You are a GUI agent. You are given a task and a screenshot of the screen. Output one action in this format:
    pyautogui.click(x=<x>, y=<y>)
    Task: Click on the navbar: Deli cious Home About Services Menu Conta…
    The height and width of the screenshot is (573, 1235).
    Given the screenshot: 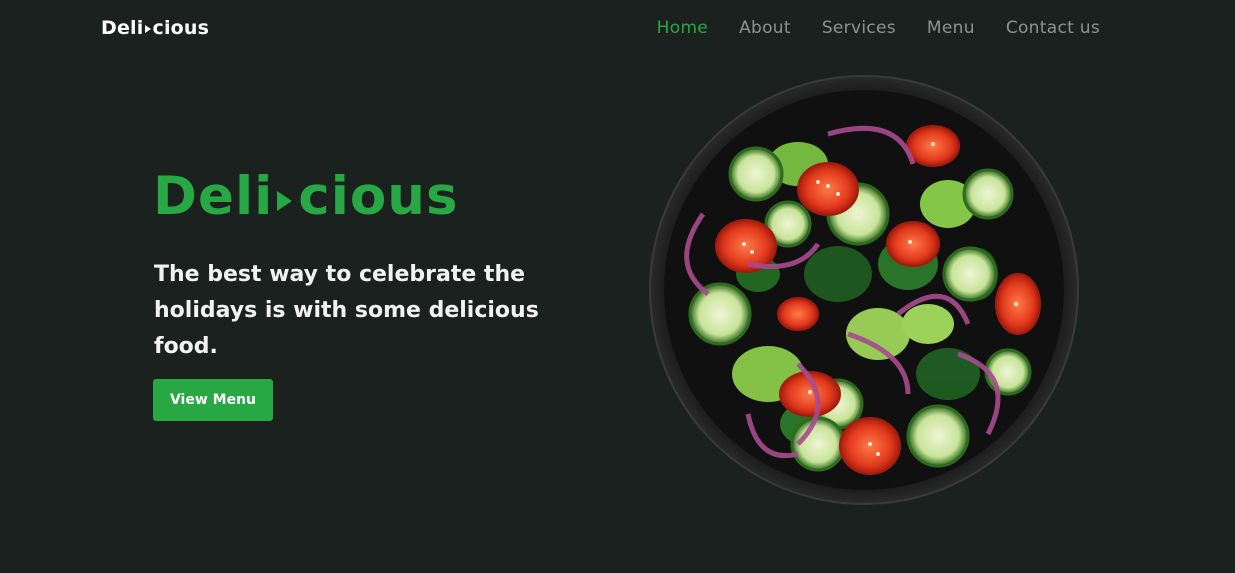 What is the action you would take?
    pyautogui.click(x=617, y=29)
    